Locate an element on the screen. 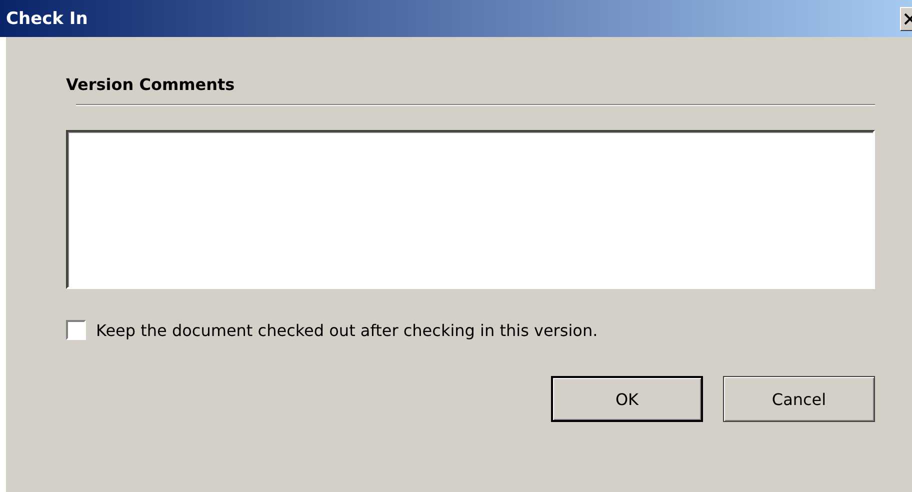 This screenshot has height=492, width=912. checkbox is located at coordinates (76, 330).